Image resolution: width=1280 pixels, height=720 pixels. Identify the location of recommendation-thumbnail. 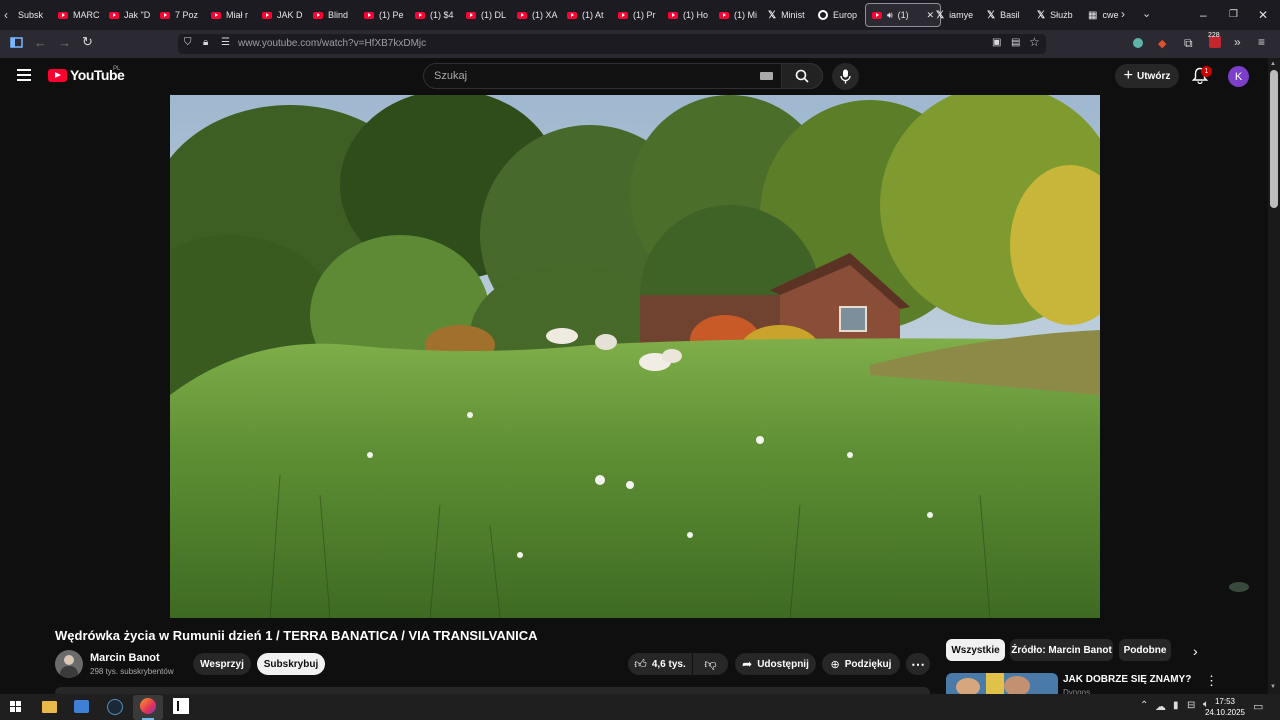
(1002, 683).